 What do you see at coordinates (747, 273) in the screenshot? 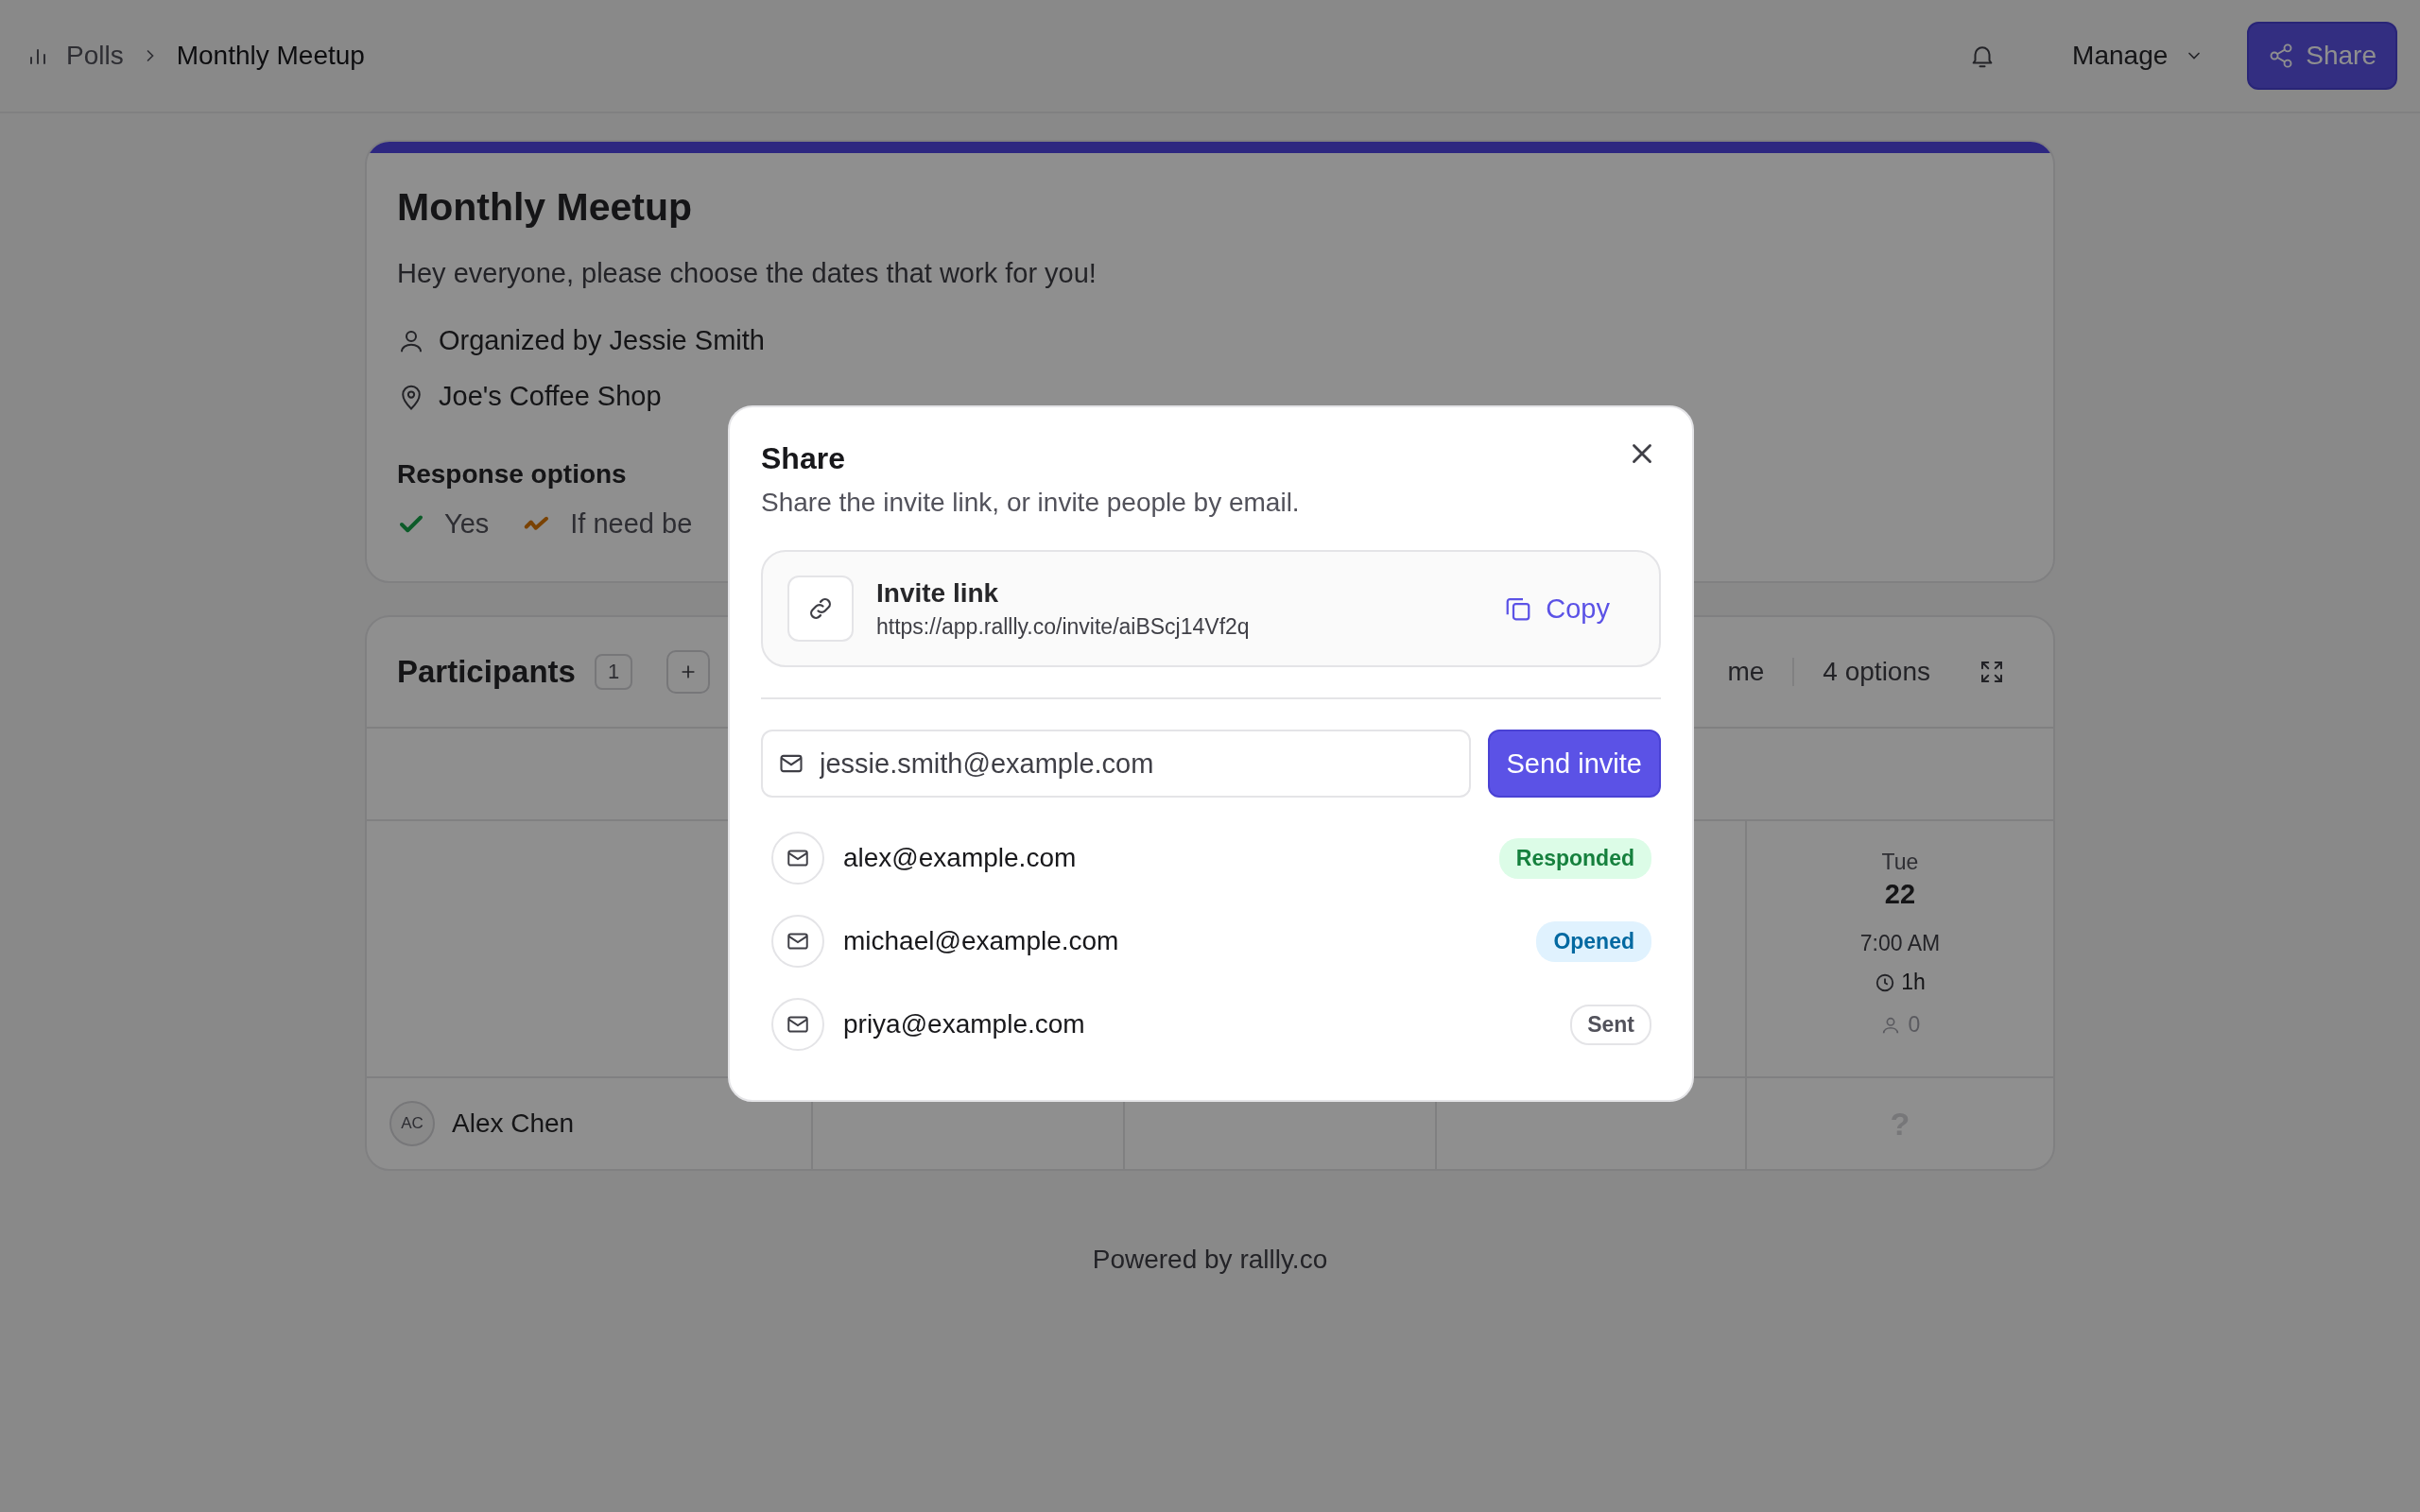
I see `poll-description: Hey everyone, please choose the dates that work for you!` at bounding box center [747, 273].